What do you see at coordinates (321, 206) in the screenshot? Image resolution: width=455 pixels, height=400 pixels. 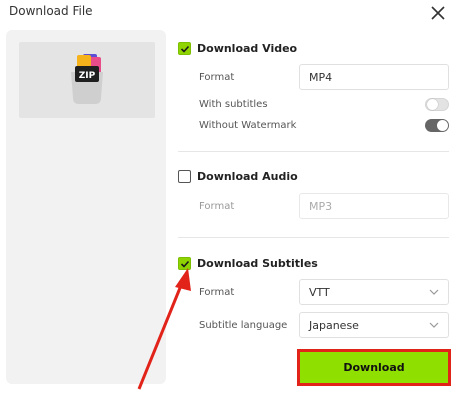 I see `audio-format-value: MP3` at bounding box center [321, 206].